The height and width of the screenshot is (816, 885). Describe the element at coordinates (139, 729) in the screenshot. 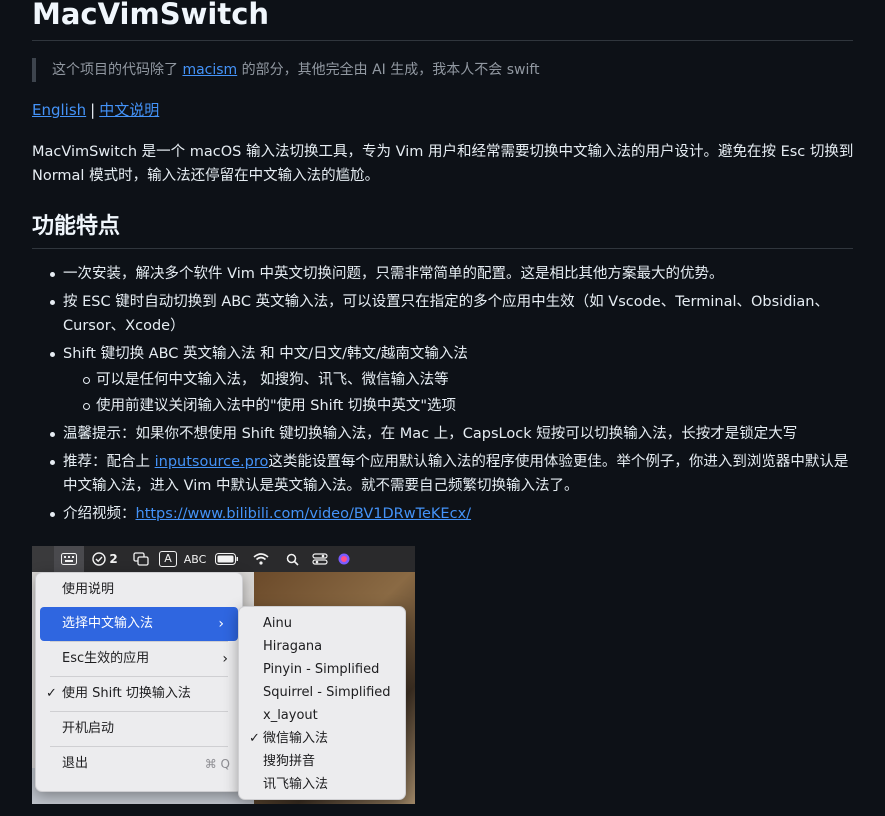

I see `menu-item-launch-at-login: 开机启动` at that location.